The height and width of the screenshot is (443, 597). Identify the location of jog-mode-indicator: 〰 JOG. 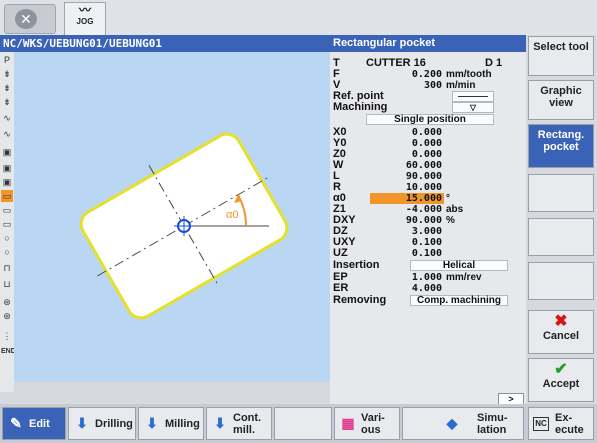
(85, 19).